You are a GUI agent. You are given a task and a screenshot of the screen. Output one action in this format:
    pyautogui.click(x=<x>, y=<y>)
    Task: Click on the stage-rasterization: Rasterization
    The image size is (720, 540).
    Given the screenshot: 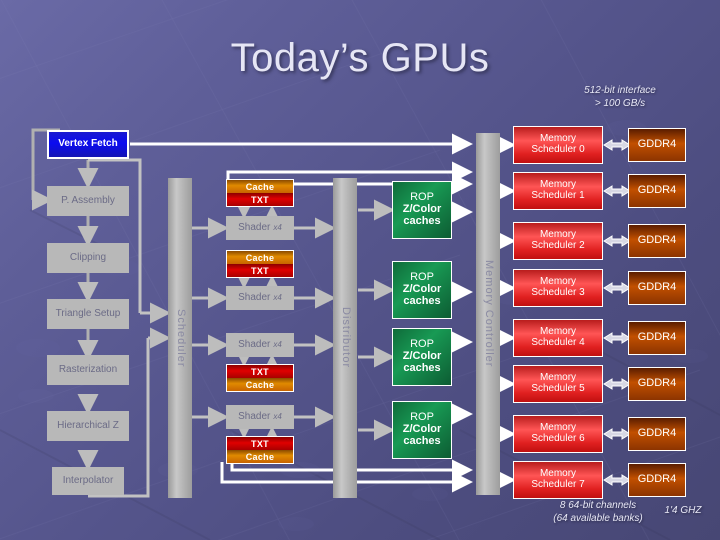 What is the action you would take?
    pyautogui.click(x=88, y=370)
    